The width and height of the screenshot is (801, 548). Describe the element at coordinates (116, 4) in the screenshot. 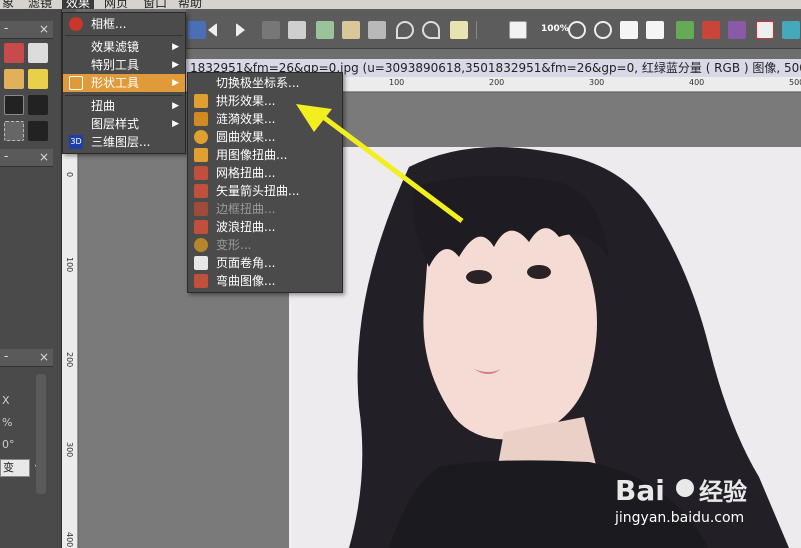

I see `menu-item-web: 网页` at that location.